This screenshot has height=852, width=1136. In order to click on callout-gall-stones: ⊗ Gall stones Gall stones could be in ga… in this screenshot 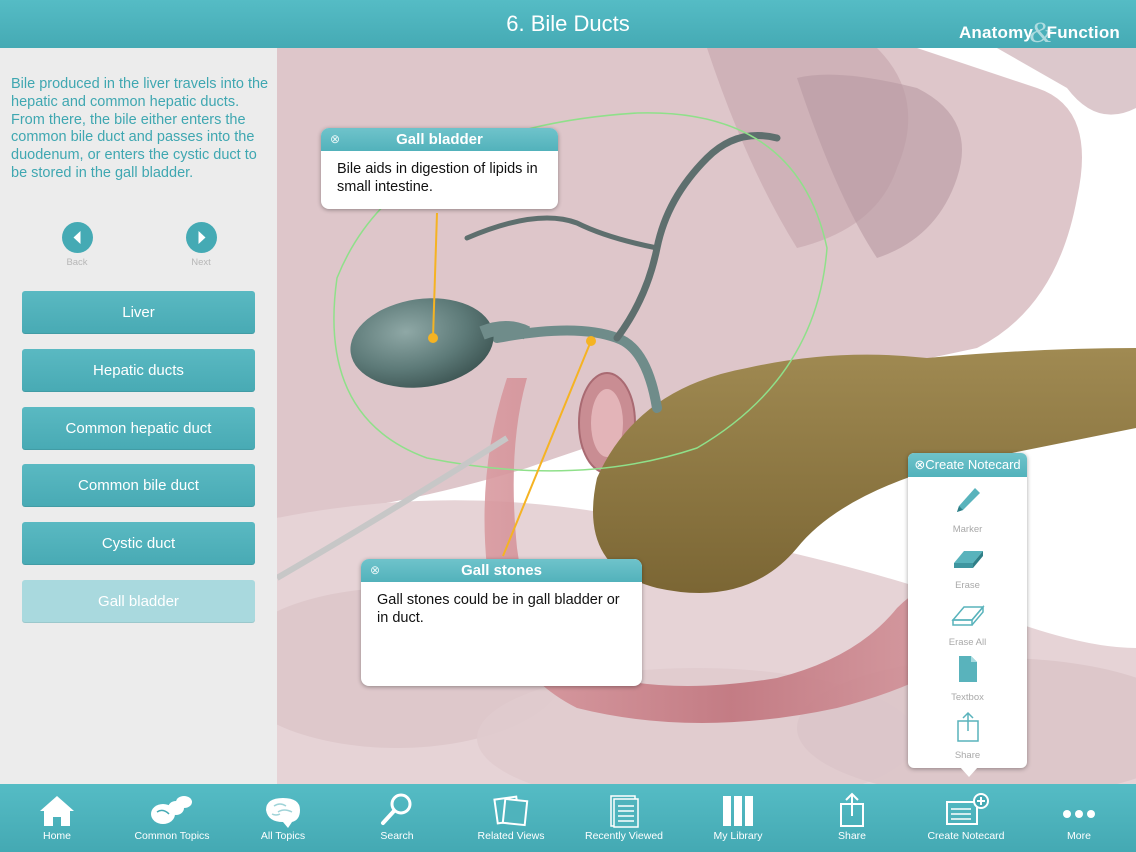, I will do `click(501, 622)`.